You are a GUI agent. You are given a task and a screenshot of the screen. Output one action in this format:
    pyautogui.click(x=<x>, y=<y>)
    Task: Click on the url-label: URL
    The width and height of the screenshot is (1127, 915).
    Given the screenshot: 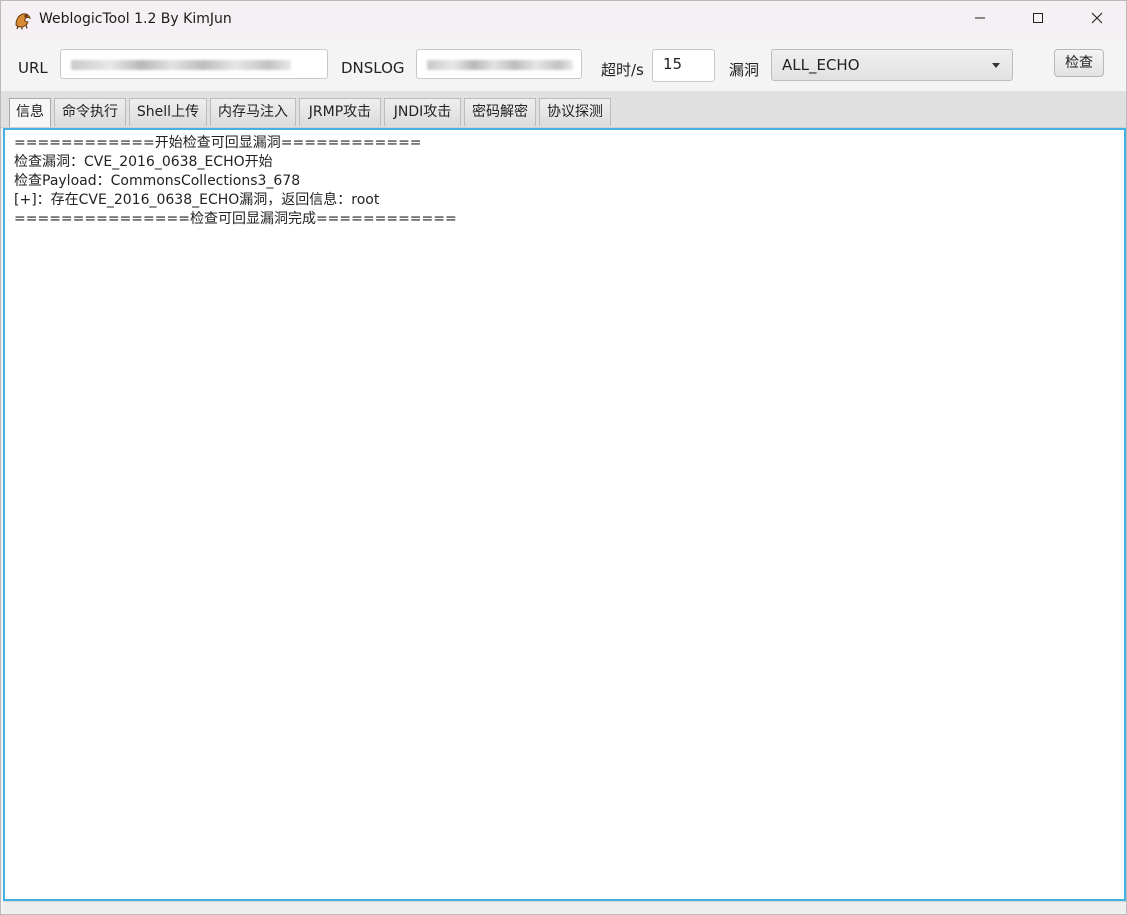 What is the action you would take?
    pyautogui.click(x=33, y=68)
    